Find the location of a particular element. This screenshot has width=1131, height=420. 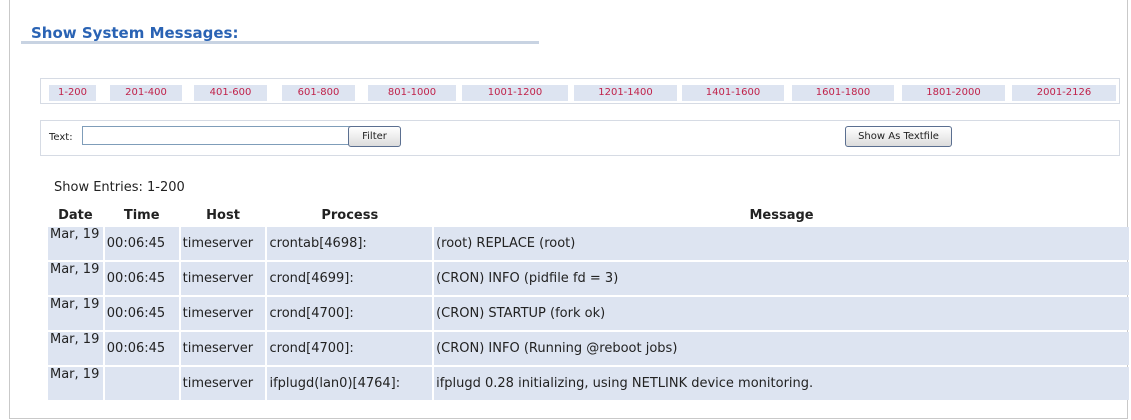

section-header: Show System Messages: is located at coordinates (280, 33).